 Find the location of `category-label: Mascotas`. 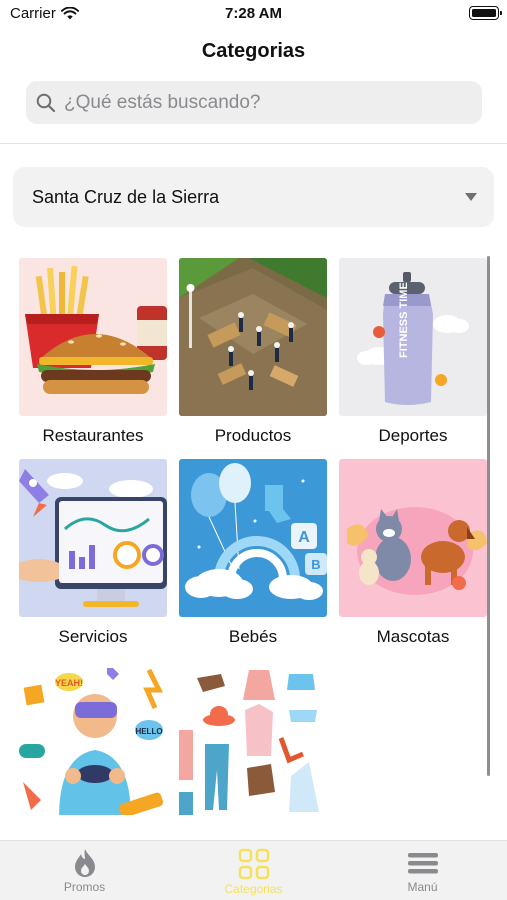

category-label: Mascotas is located at coordinates (413, 636).